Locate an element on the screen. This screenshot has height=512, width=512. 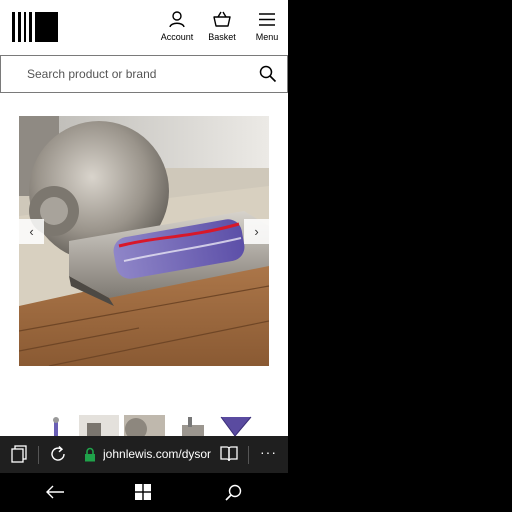
url-field: johnlewis.com/dysor is located at coordinates (157, 454).